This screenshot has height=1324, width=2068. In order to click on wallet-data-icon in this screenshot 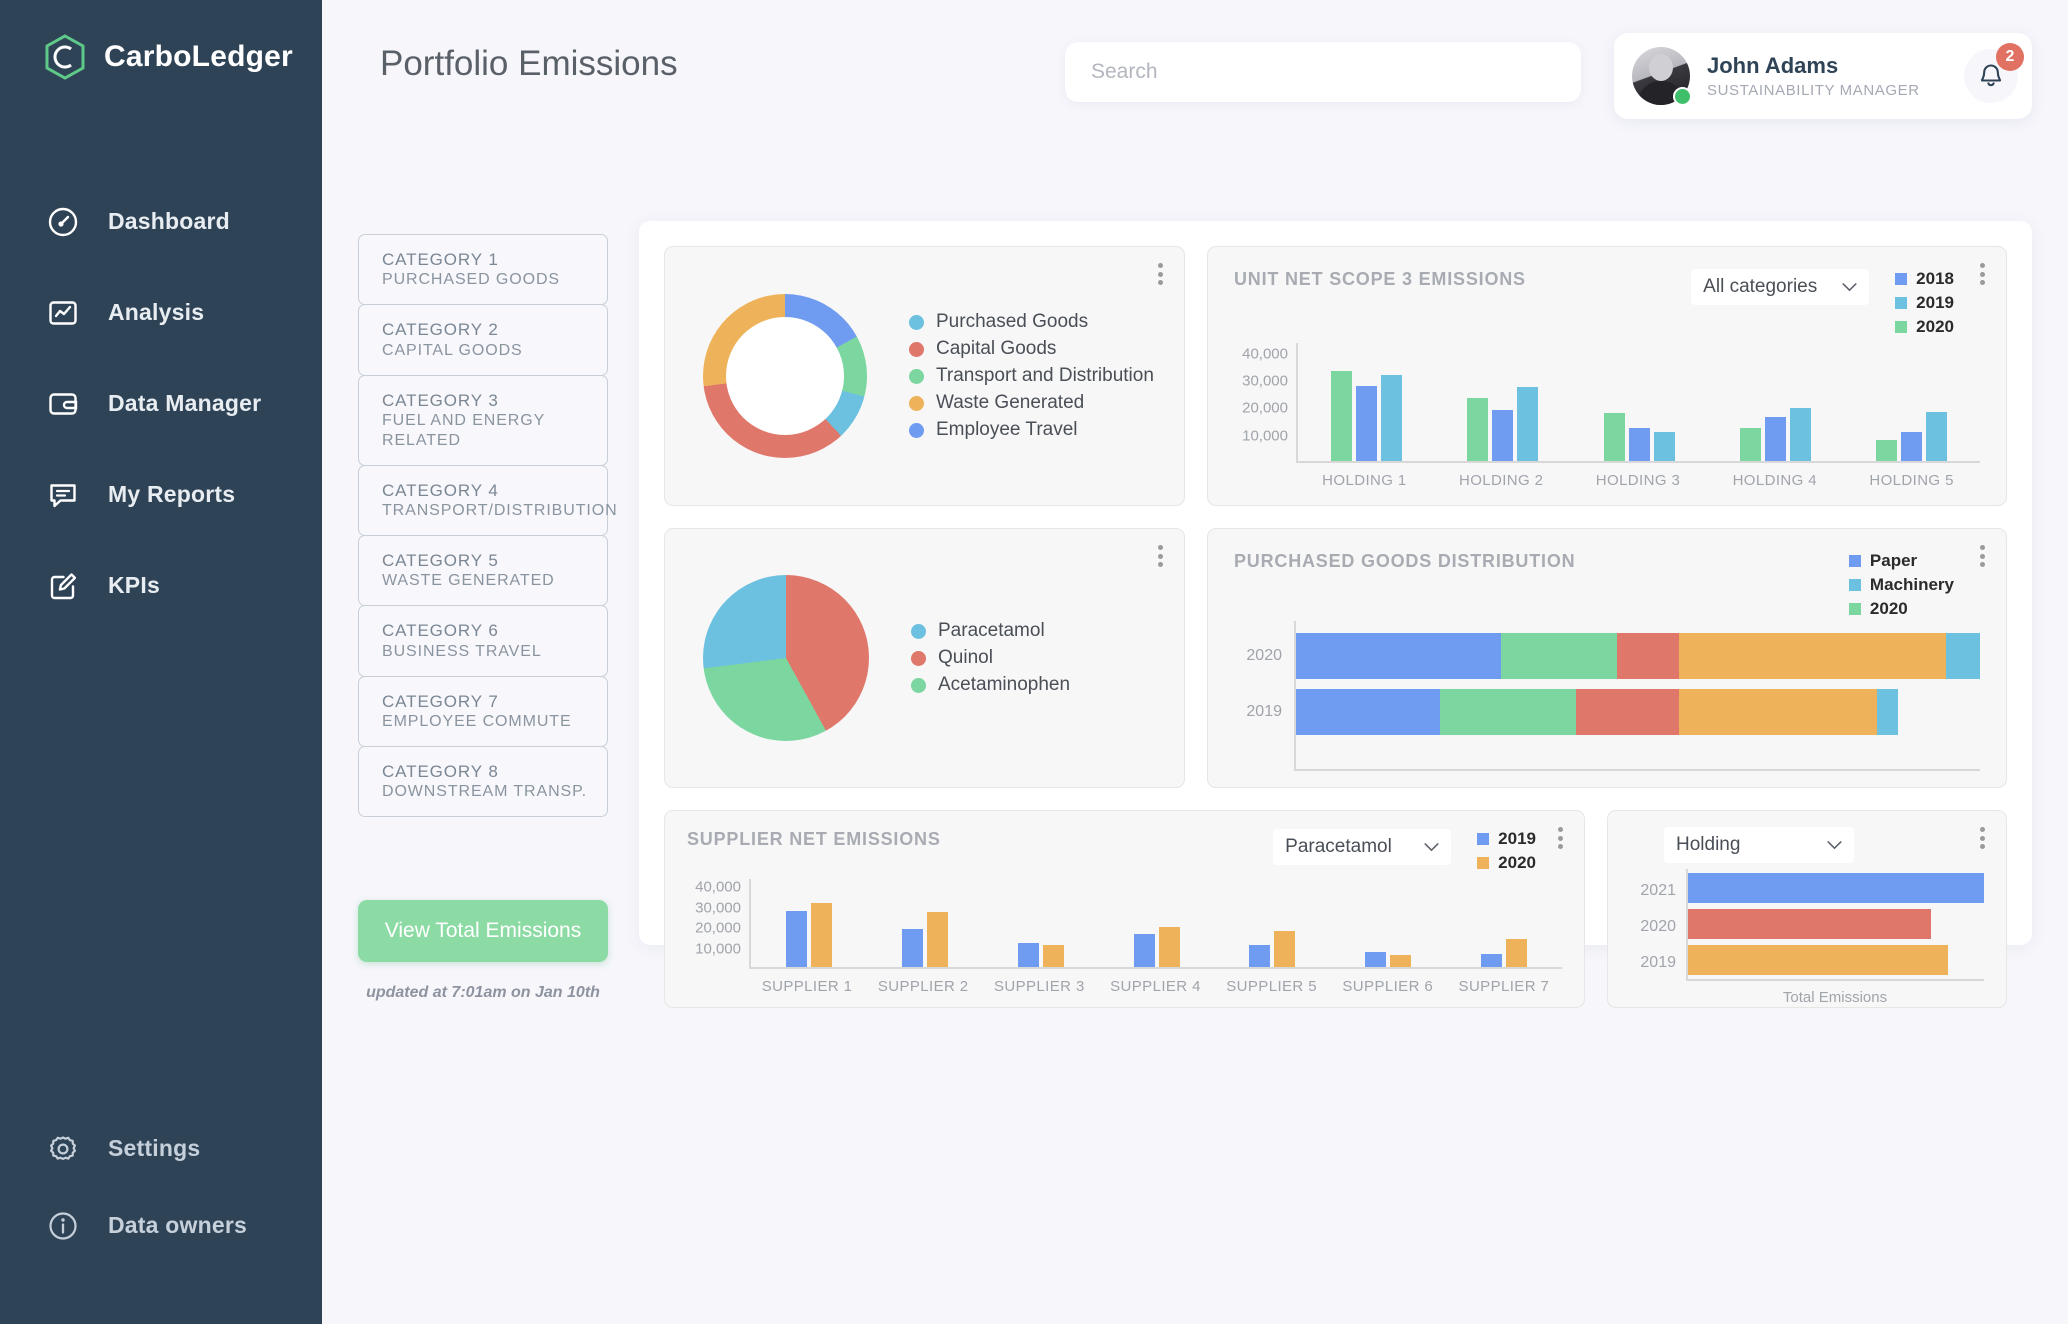, I will do `click(63, 404)`.